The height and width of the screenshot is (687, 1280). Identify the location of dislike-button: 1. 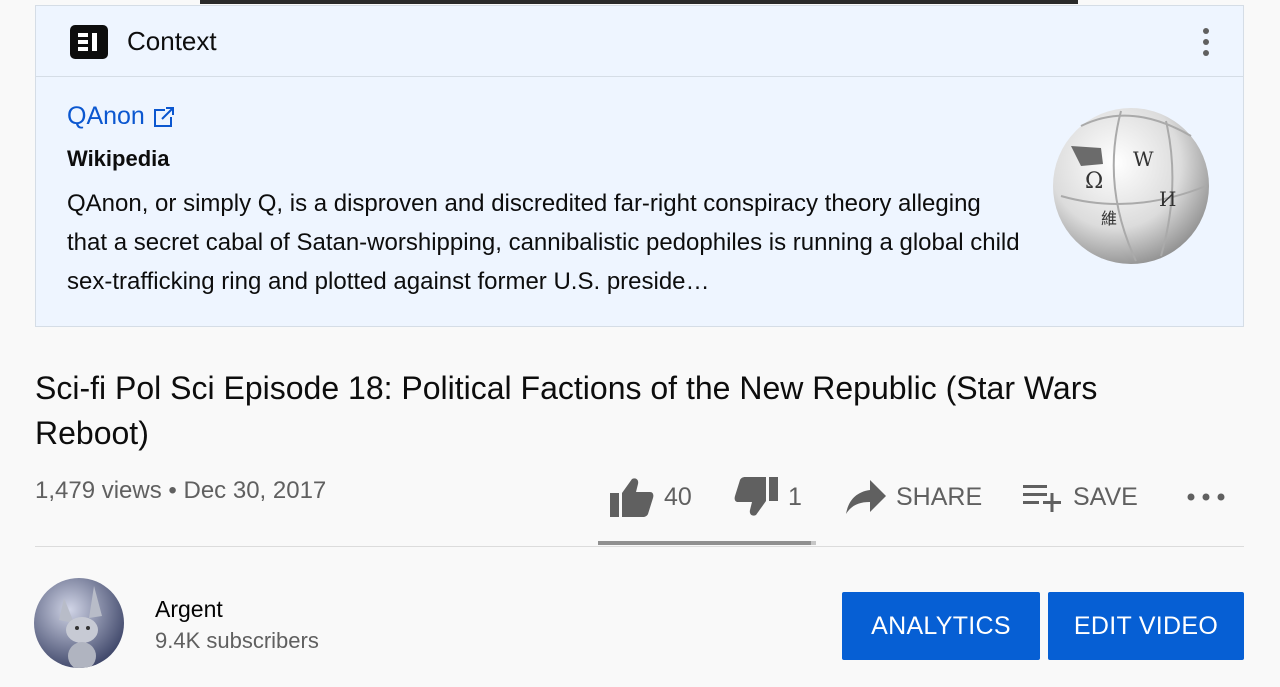
(768, 497).